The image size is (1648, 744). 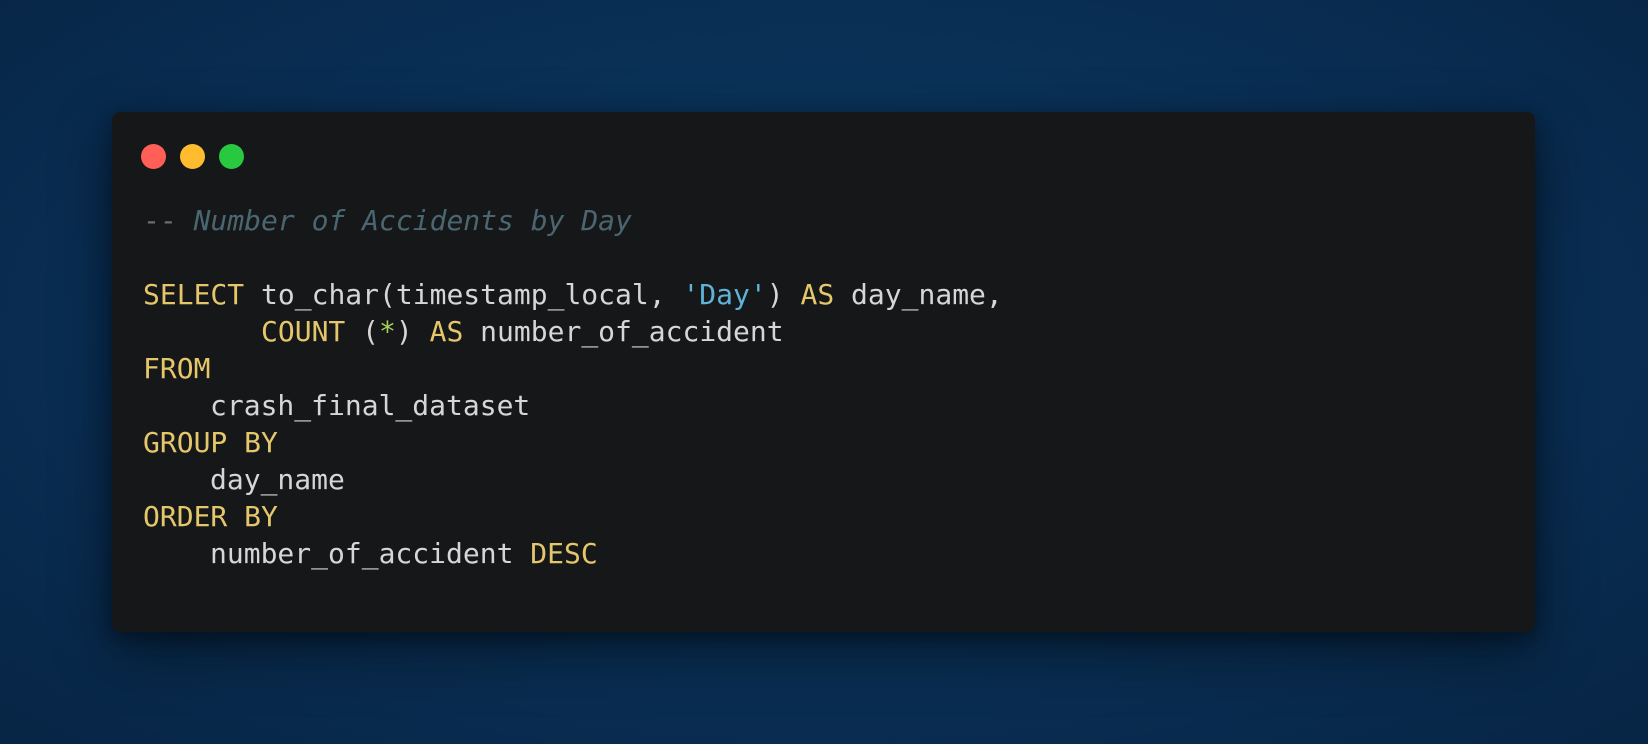 I want to click on keyword-count: COUNT, so click(x=303, y=331).